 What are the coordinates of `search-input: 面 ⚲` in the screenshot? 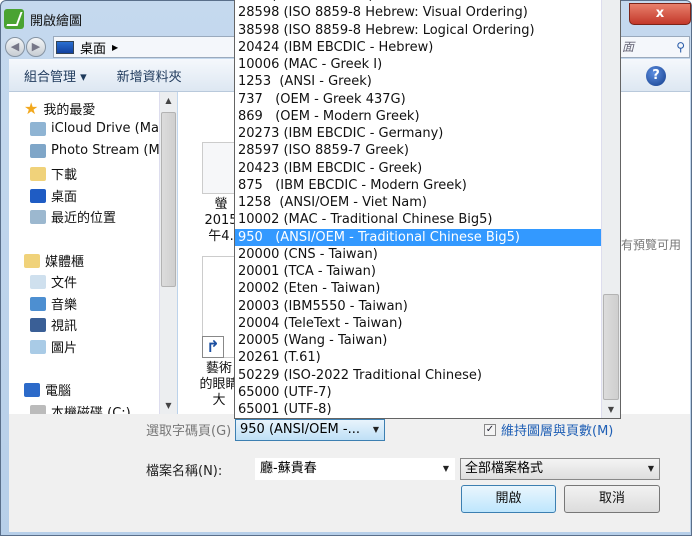 It's located at (651, 47).